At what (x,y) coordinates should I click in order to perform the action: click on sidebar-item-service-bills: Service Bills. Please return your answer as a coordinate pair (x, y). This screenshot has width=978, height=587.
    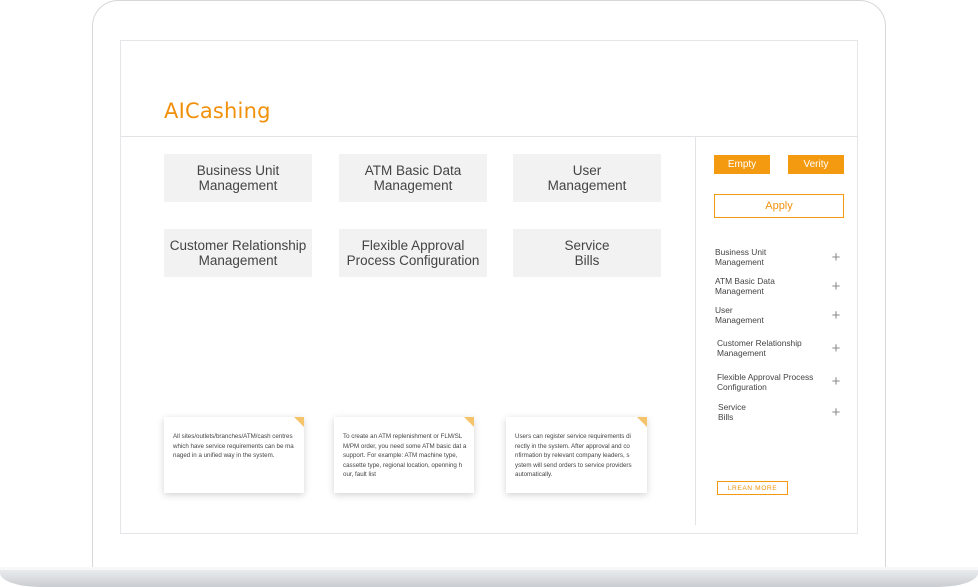
    Looking at the image, I should click on (782, 413).